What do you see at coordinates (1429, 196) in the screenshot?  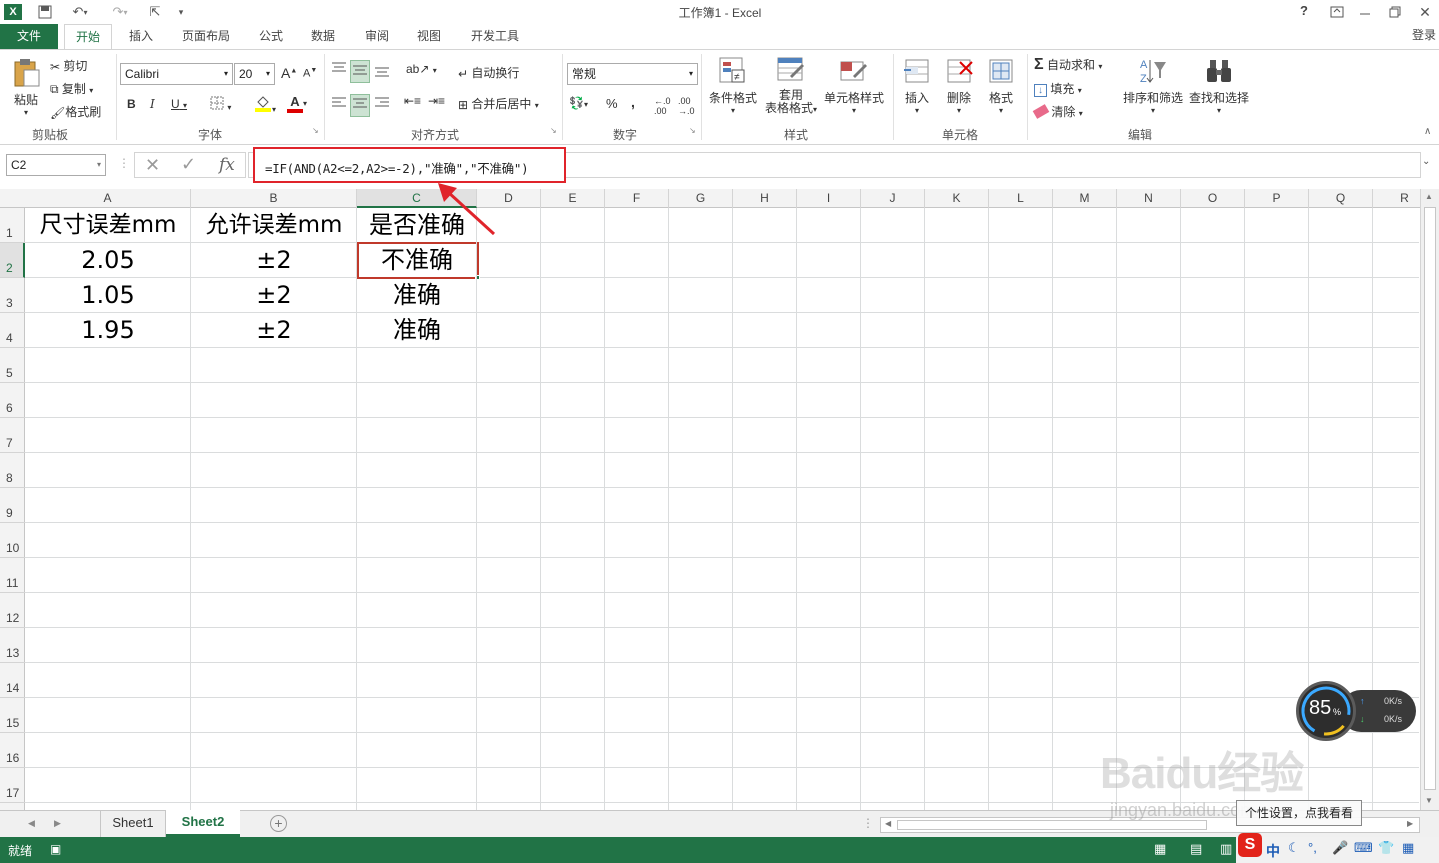 I see `scroll-up-icon: ▲` at bounding box center [1429, 196].